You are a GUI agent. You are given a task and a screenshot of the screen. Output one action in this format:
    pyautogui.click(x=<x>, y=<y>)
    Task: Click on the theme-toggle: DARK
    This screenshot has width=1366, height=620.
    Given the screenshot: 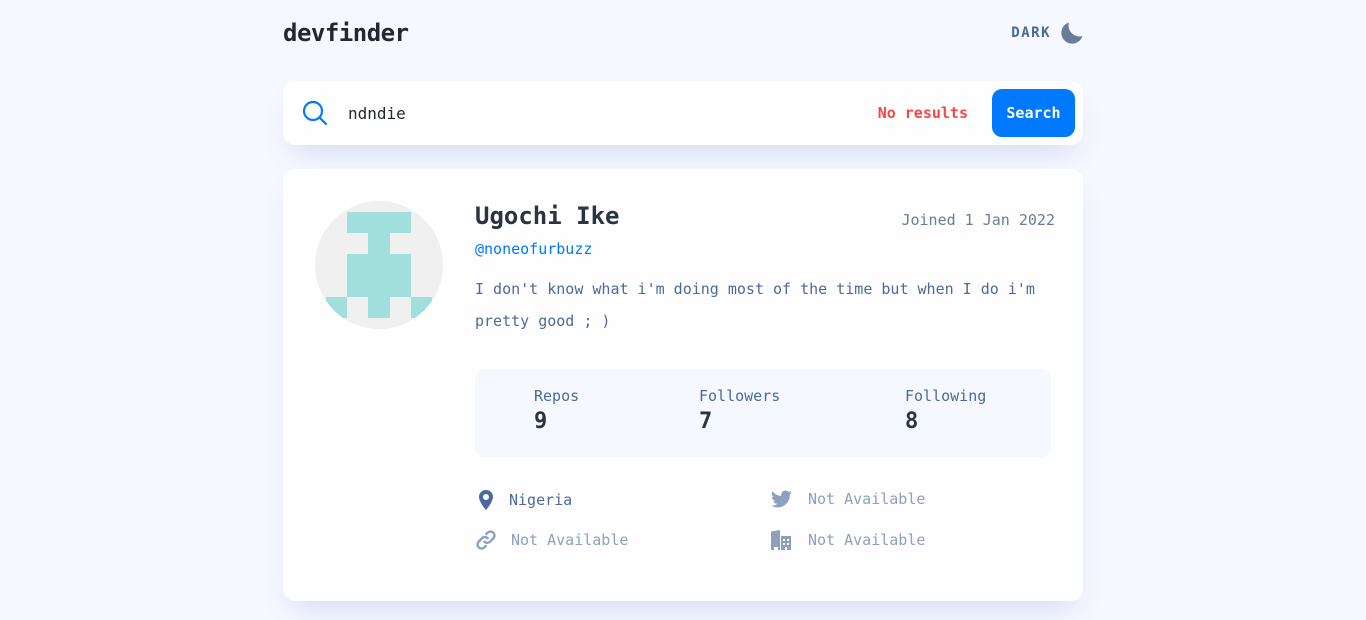 What is the action you would take?
    pyautogui.click(x=1047, y=33)
    